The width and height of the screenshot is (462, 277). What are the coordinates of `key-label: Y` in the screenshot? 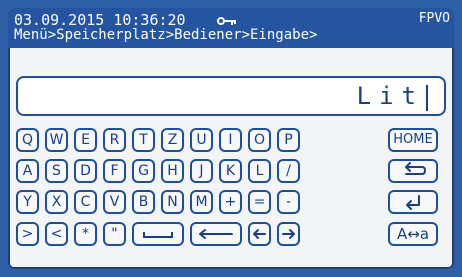 It's located at (27, 202).